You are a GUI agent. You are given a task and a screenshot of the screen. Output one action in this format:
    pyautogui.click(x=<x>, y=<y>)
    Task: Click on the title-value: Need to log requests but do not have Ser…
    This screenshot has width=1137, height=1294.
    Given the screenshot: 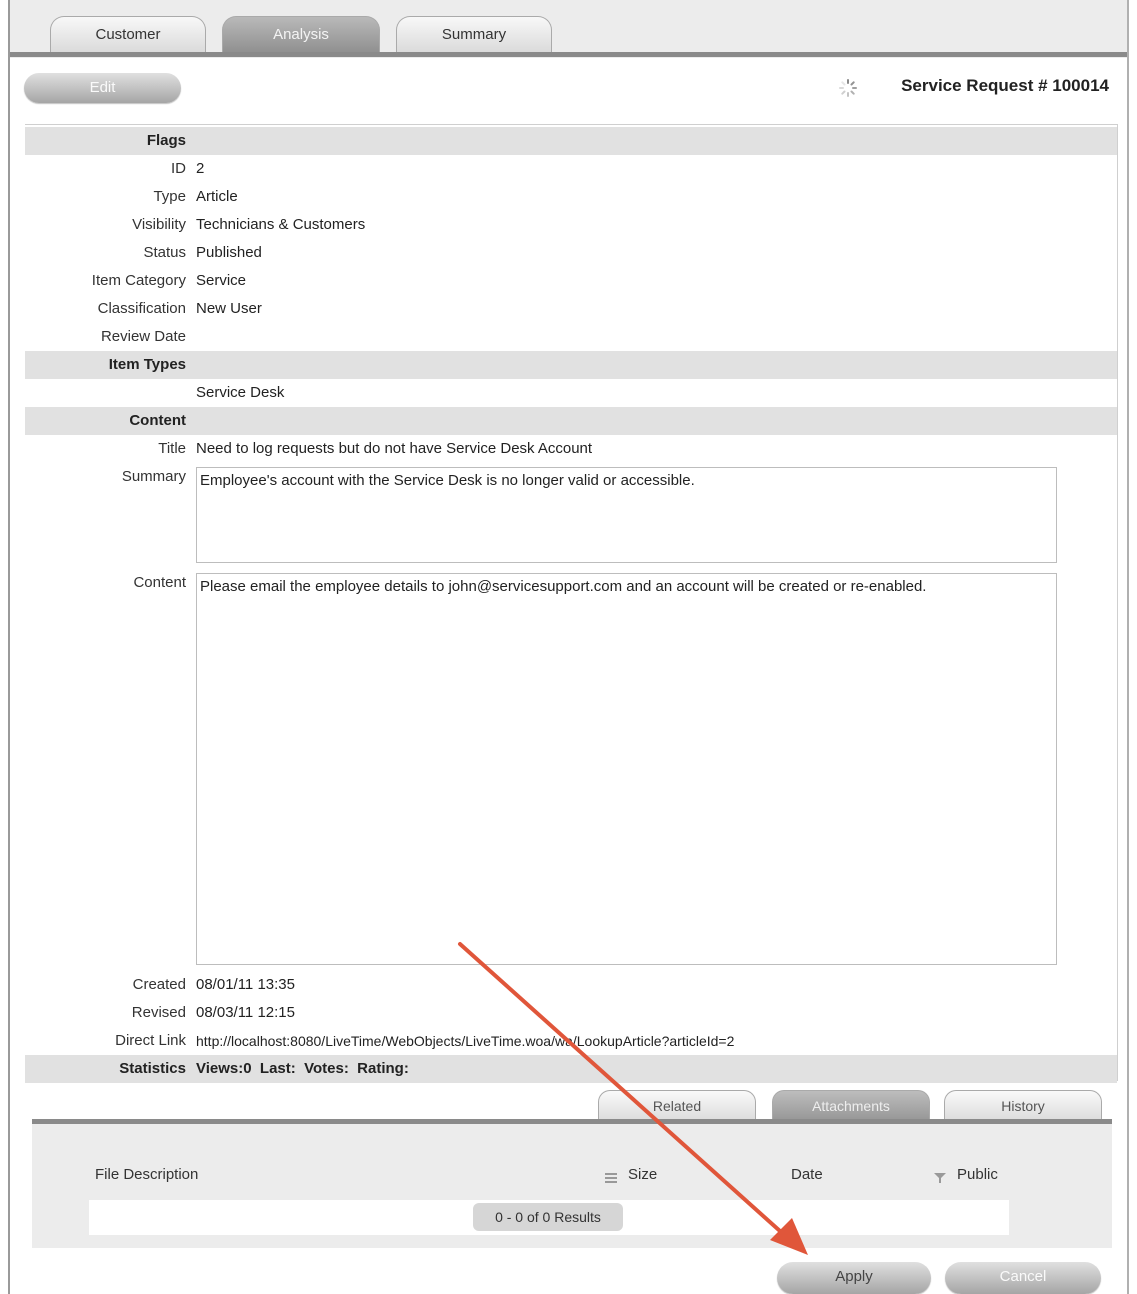 What is the action you would take?
    pyautogui.click(x=394, y=448)
    